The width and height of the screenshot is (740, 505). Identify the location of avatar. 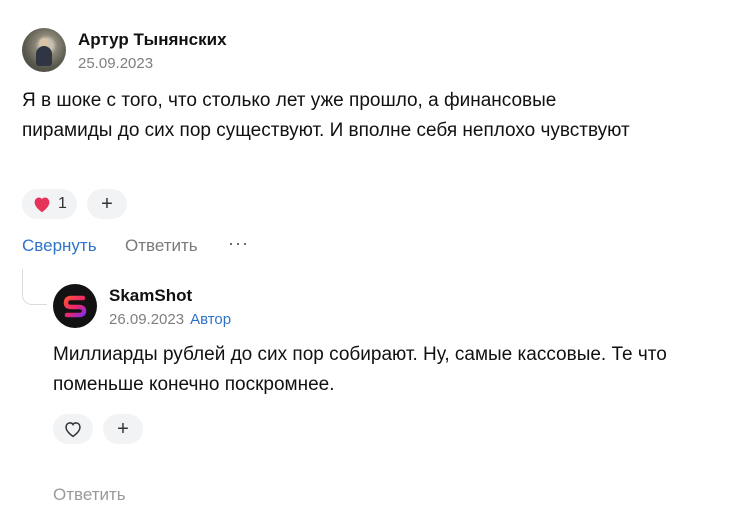
(44, 50).